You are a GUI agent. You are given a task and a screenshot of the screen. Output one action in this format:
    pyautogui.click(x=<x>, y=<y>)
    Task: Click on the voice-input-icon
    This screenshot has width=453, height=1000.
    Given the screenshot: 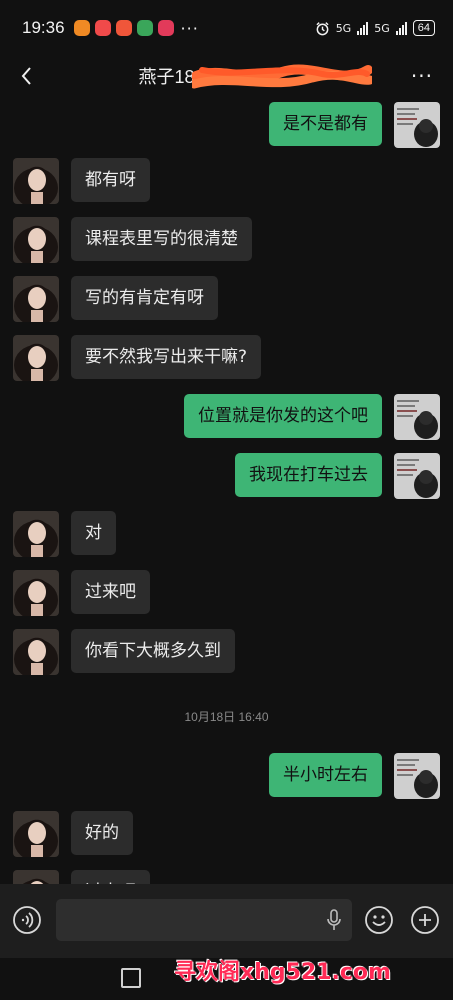 What is the action you would take?
    pyautogui.click(x=27, y=920)
    